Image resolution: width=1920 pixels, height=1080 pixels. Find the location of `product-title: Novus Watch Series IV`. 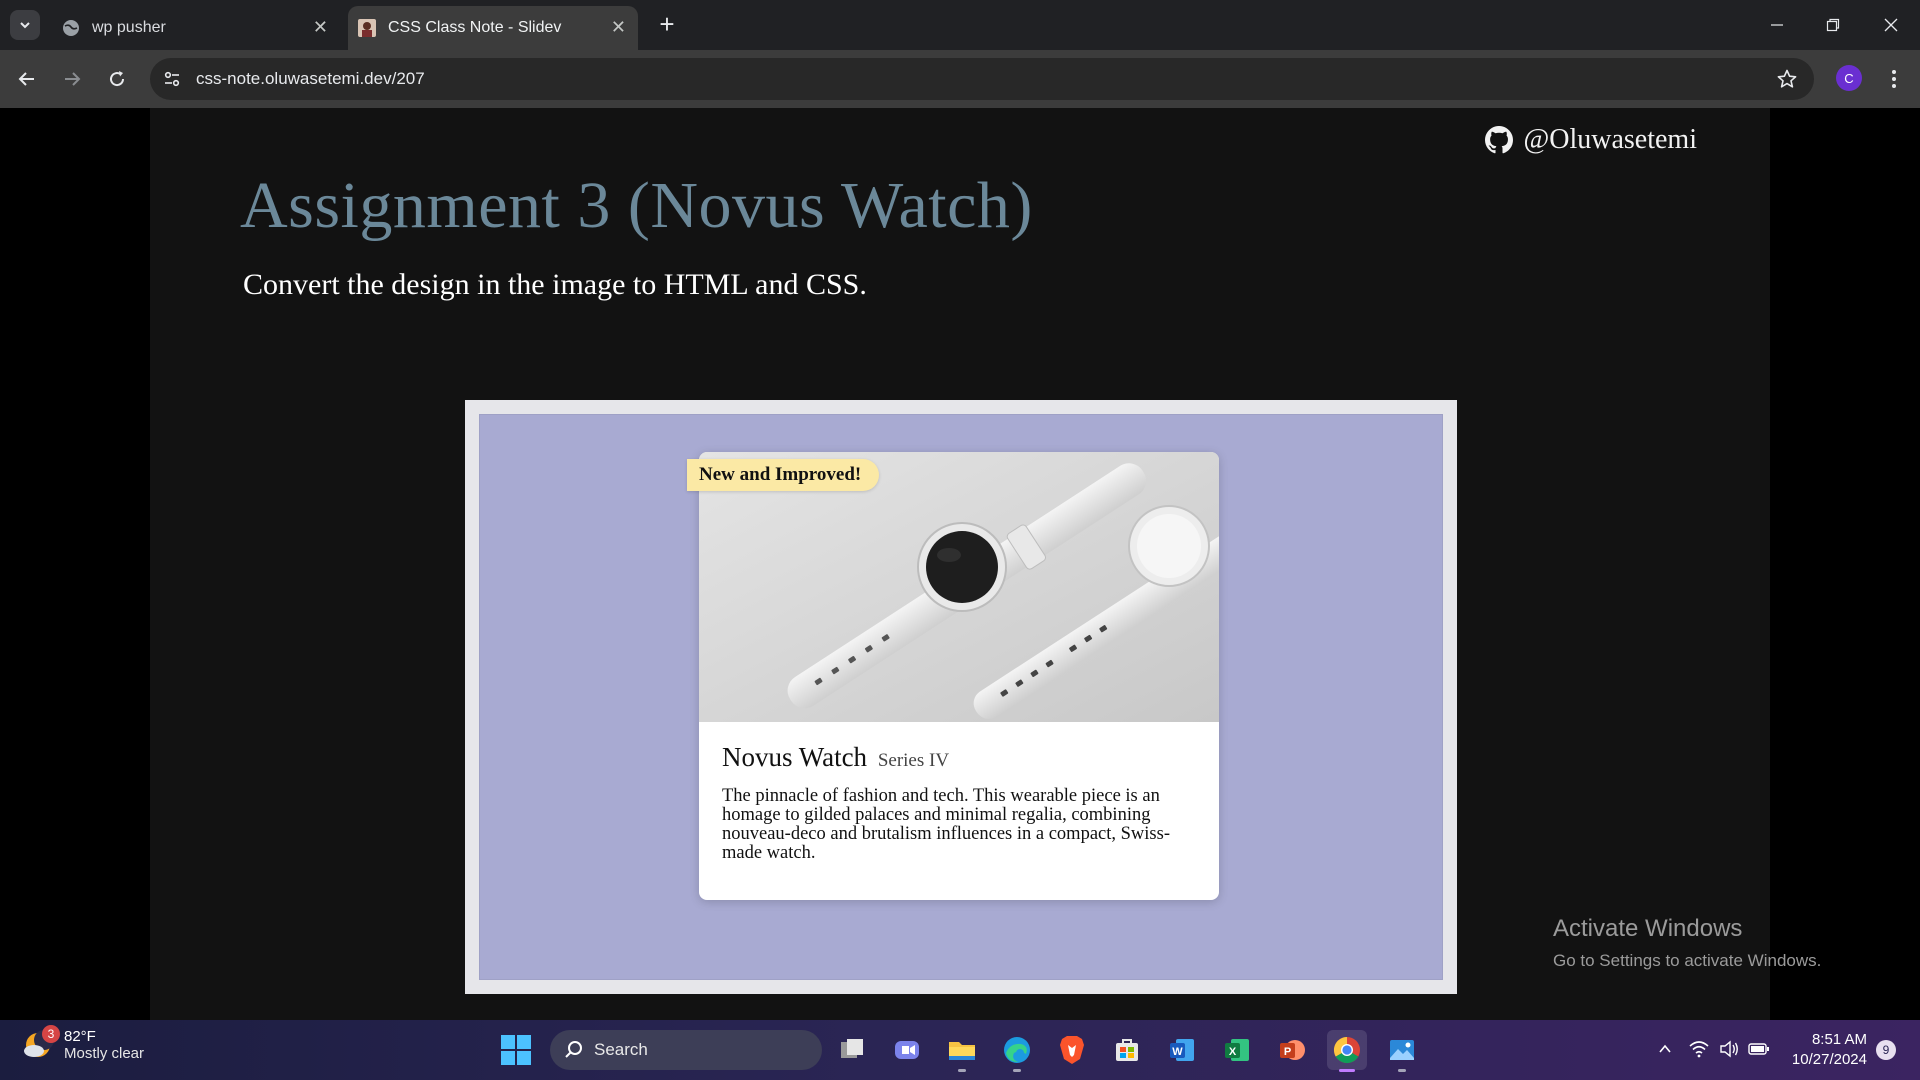

product-title: Novus Watch Series IV is located at coordinates (962, 757).